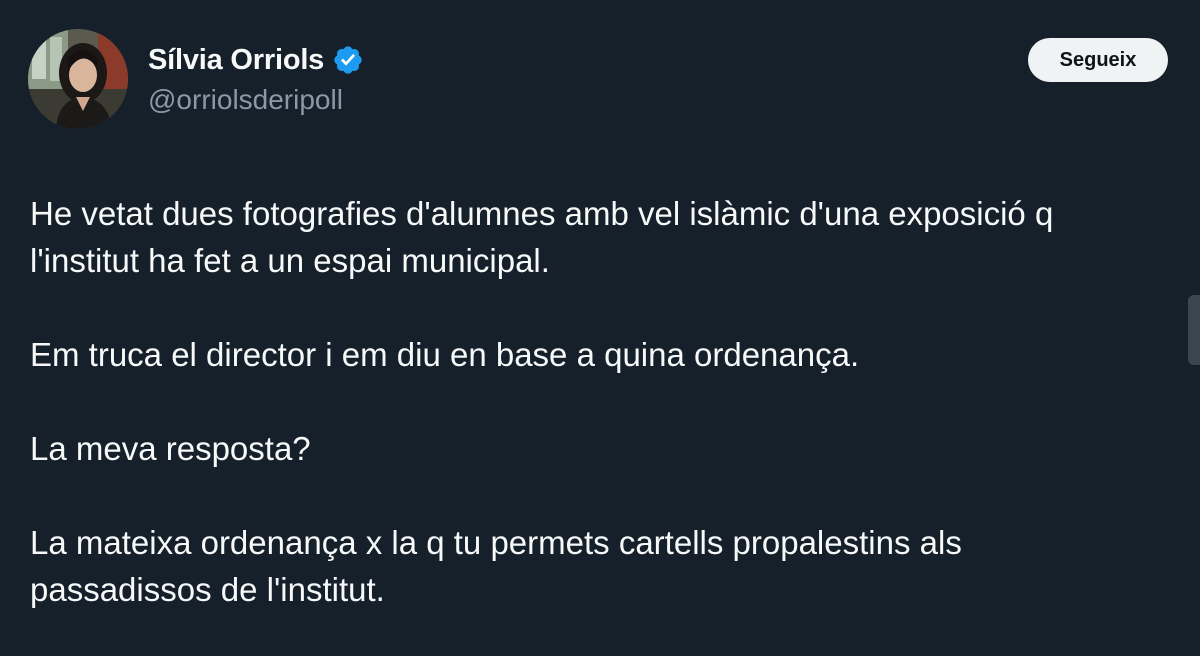 The image size is (1200, 656). What do you see at coordinates (78, 79) in the screenshot?
I see `avatar` at bounding box center [78, 79].